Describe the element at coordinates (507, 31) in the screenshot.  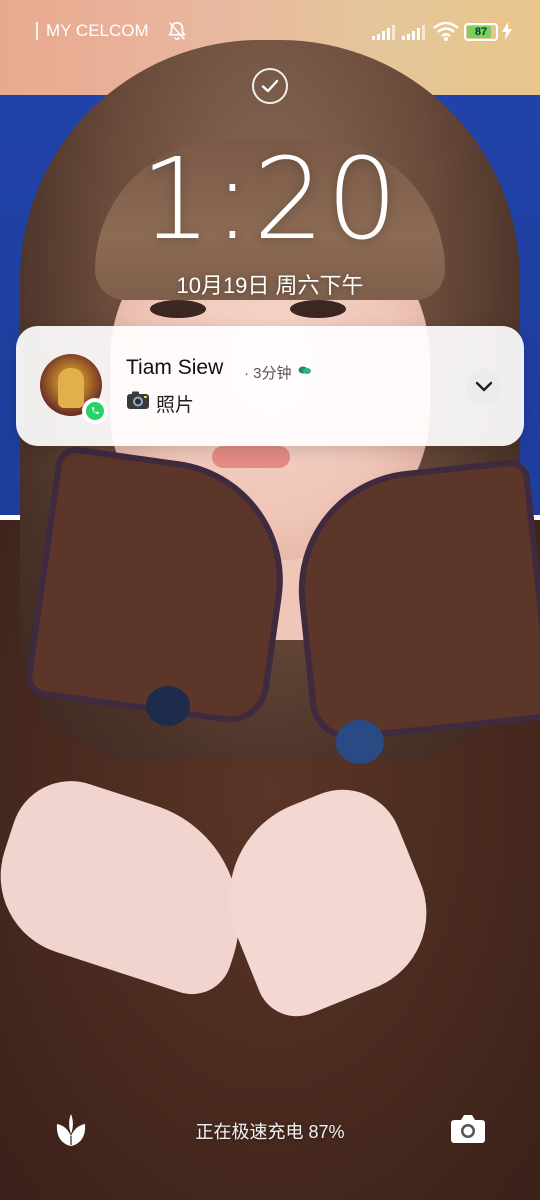
I see `charging-bolt-icon` at that location.